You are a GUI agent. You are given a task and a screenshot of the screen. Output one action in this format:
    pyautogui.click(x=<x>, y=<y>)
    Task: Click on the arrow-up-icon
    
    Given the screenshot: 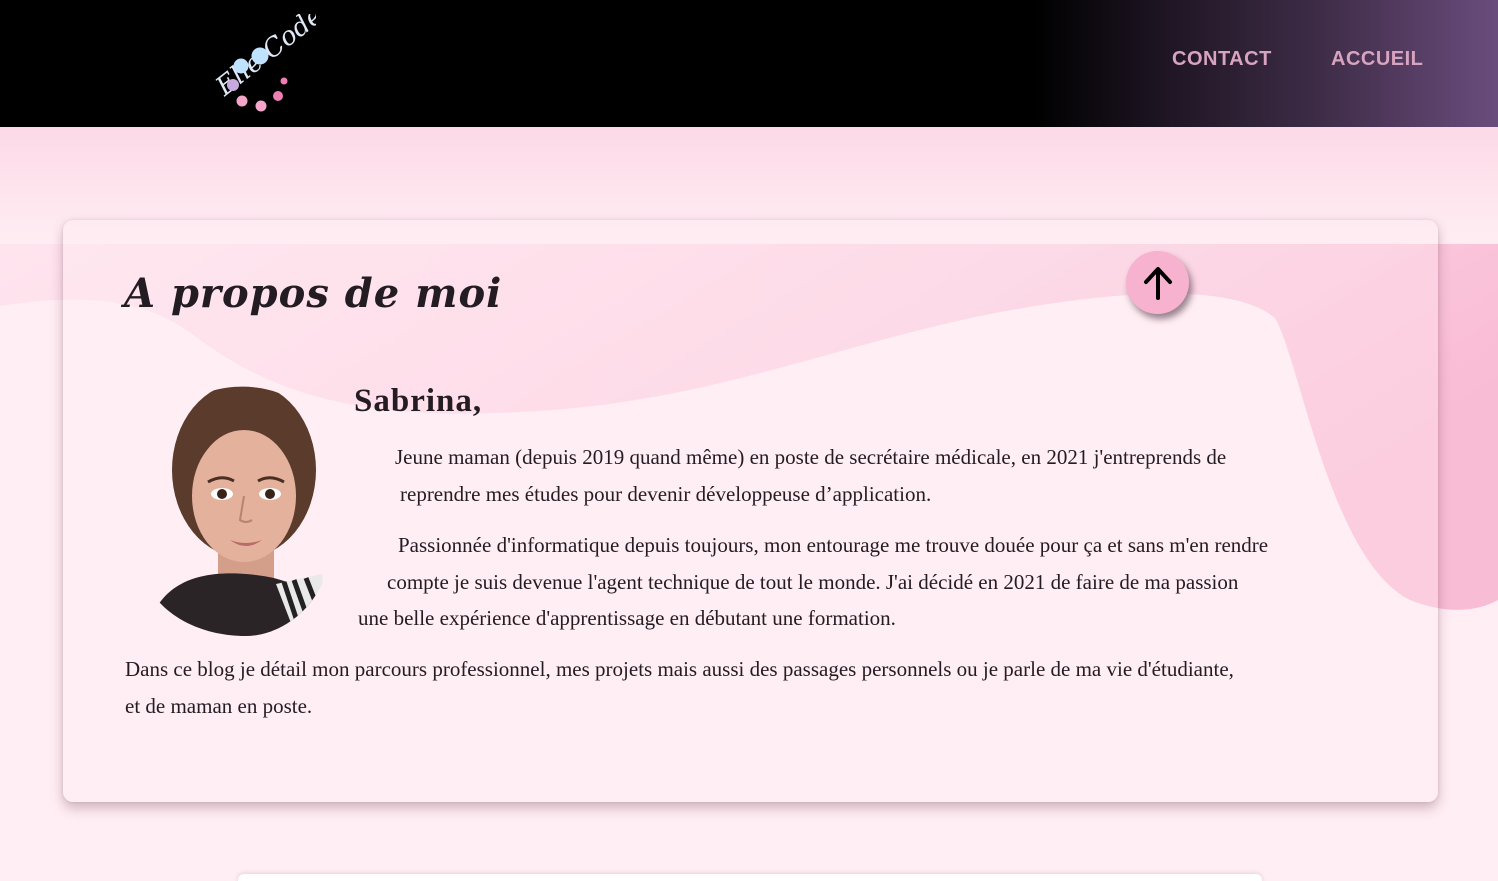 What is the action you would take?
    pyautogui.click(x=1157, y=283)
    